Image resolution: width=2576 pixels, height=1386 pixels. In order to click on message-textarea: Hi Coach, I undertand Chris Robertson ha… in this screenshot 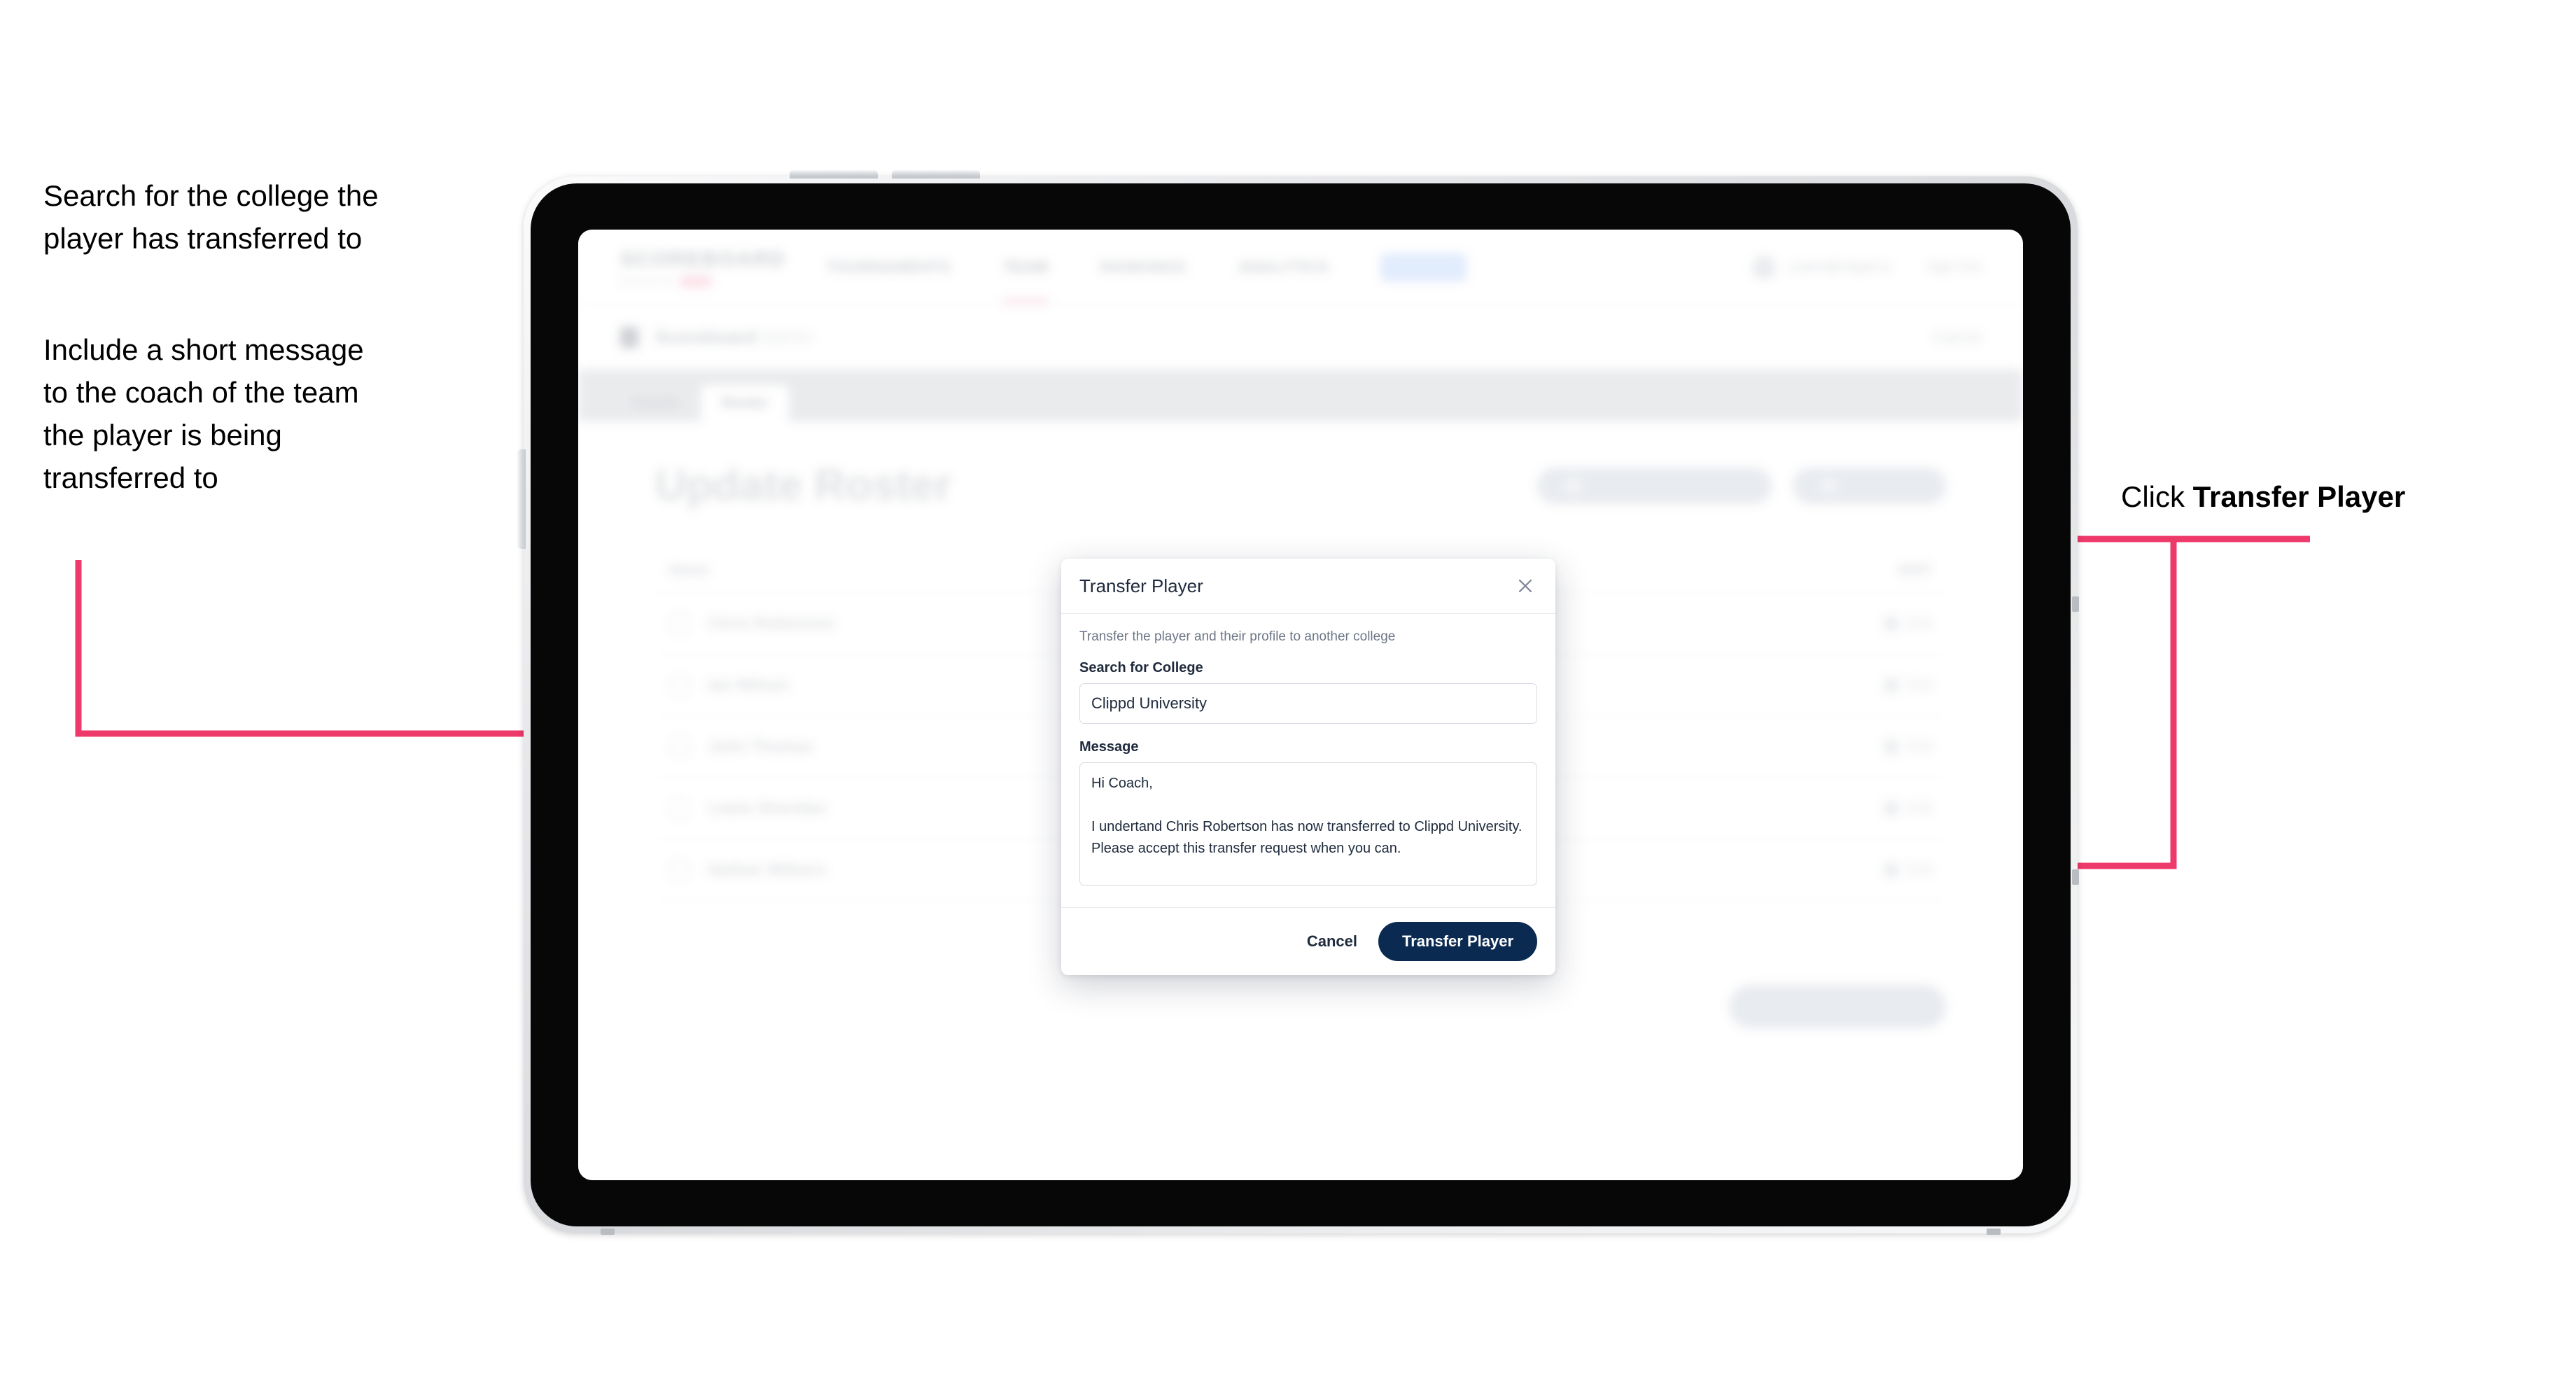, I will do `click(1308, 824)`.